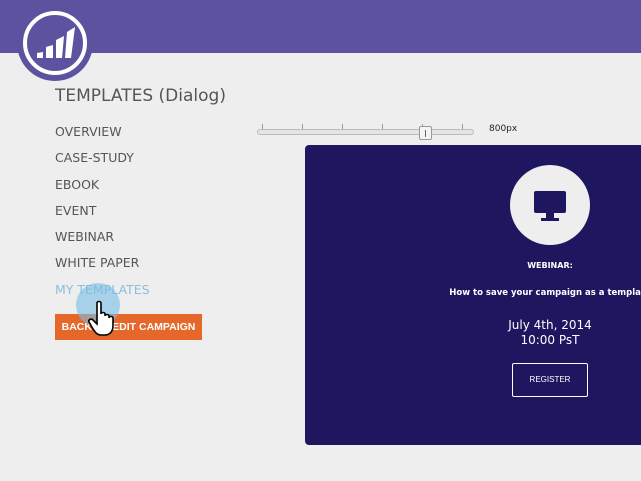 The width and height of the screenshot is (641, 481). What do you see at coordinates (550, 340) in the screenshot?
I see `event-time: 10:00 PsT` at bounding box center [550, 340].